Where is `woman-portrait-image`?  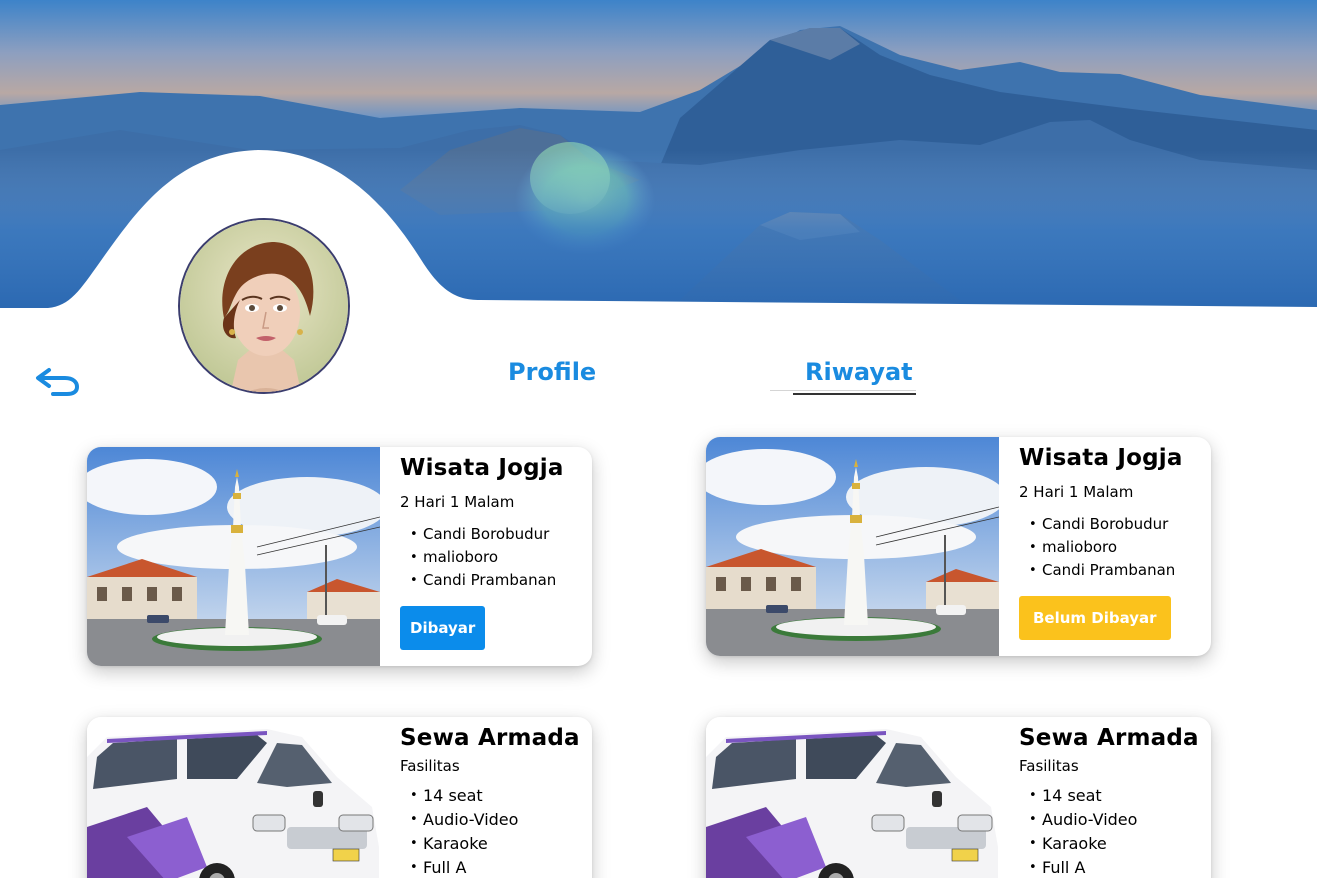
woman-portrait-image is located at coordinates (264, 306).